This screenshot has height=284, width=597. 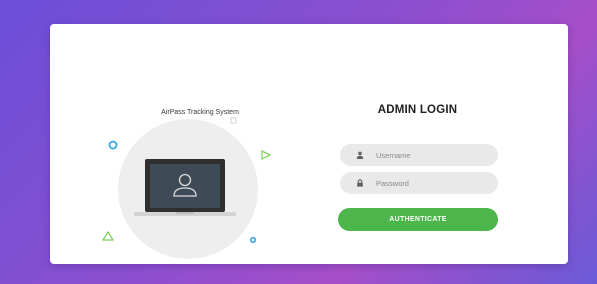 What do you see at coordinates (185, 180) in the screenshot?
I see `user-avatar-icon` at bounding box center [185, 180].